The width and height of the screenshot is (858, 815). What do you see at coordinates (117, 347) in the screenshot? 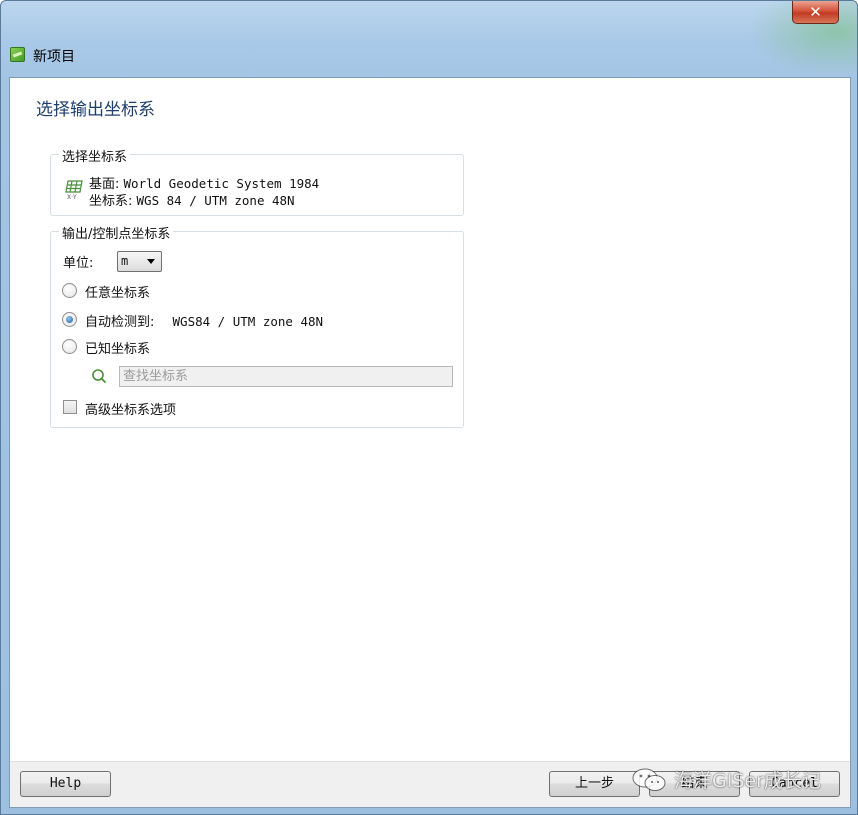
I see `radio-known-crs-label: 已知坐标系` at bounding box center [117, 347].